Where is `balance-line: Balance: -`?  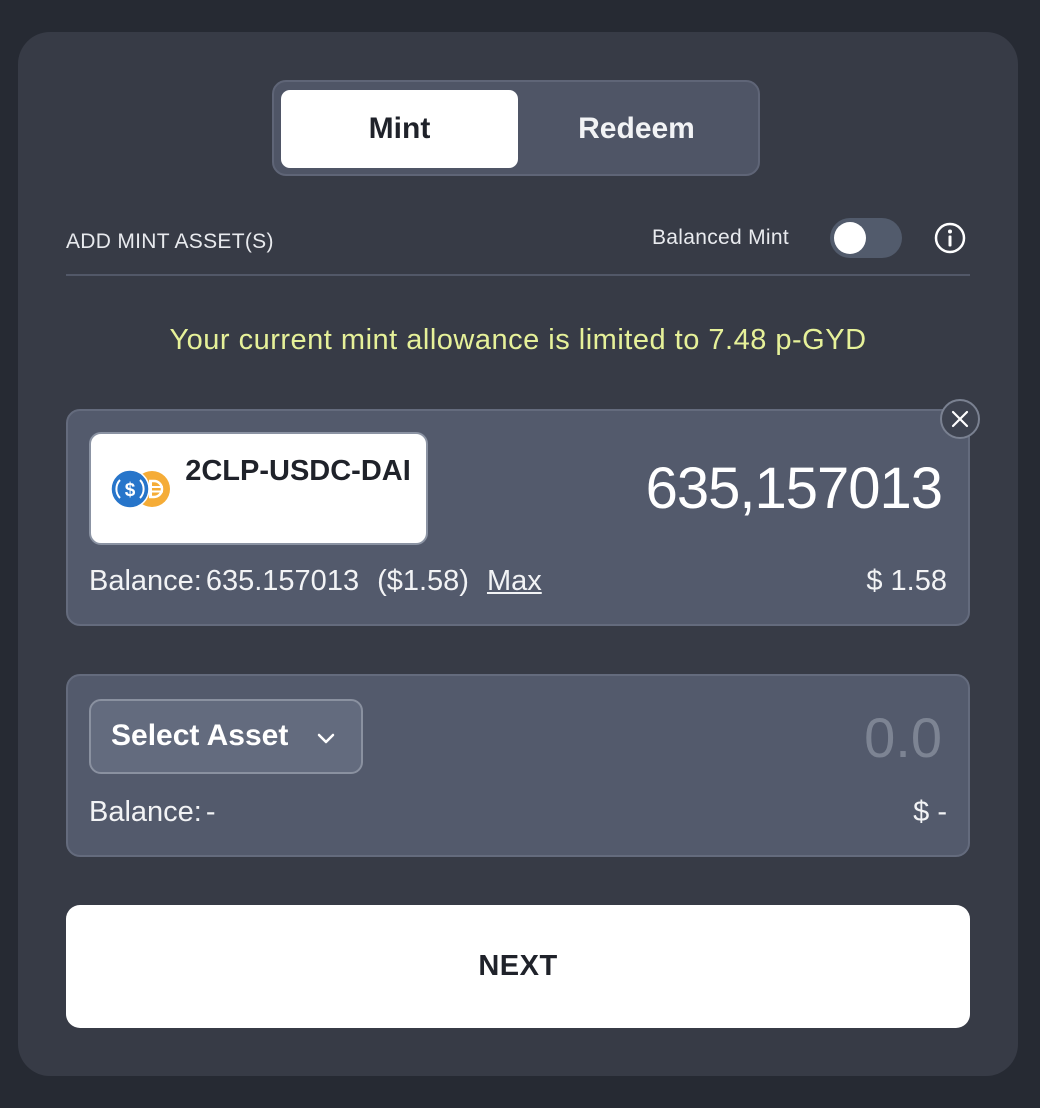 balance-line: Balance: - is located at coordinates (152, 812).